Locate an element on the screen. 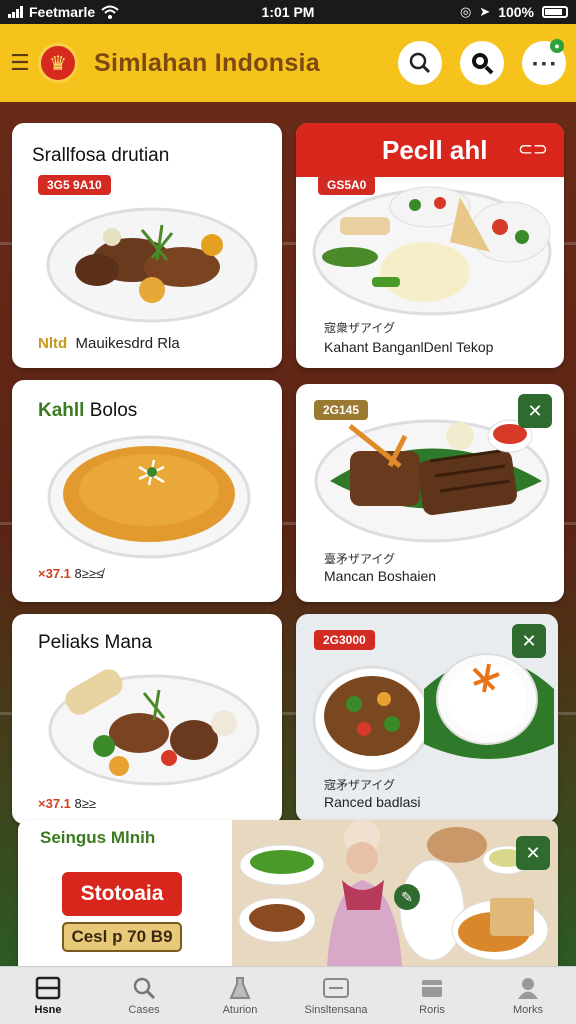 This screenshot has width=576, height=1024. order-button: Stotoaia is located at coordinates (122, 894).